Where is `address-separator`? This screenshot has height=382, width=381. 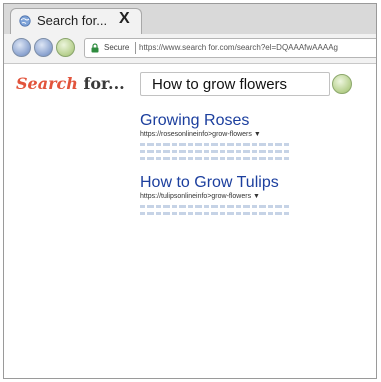
address-separator is located at coordinates (135, 48).